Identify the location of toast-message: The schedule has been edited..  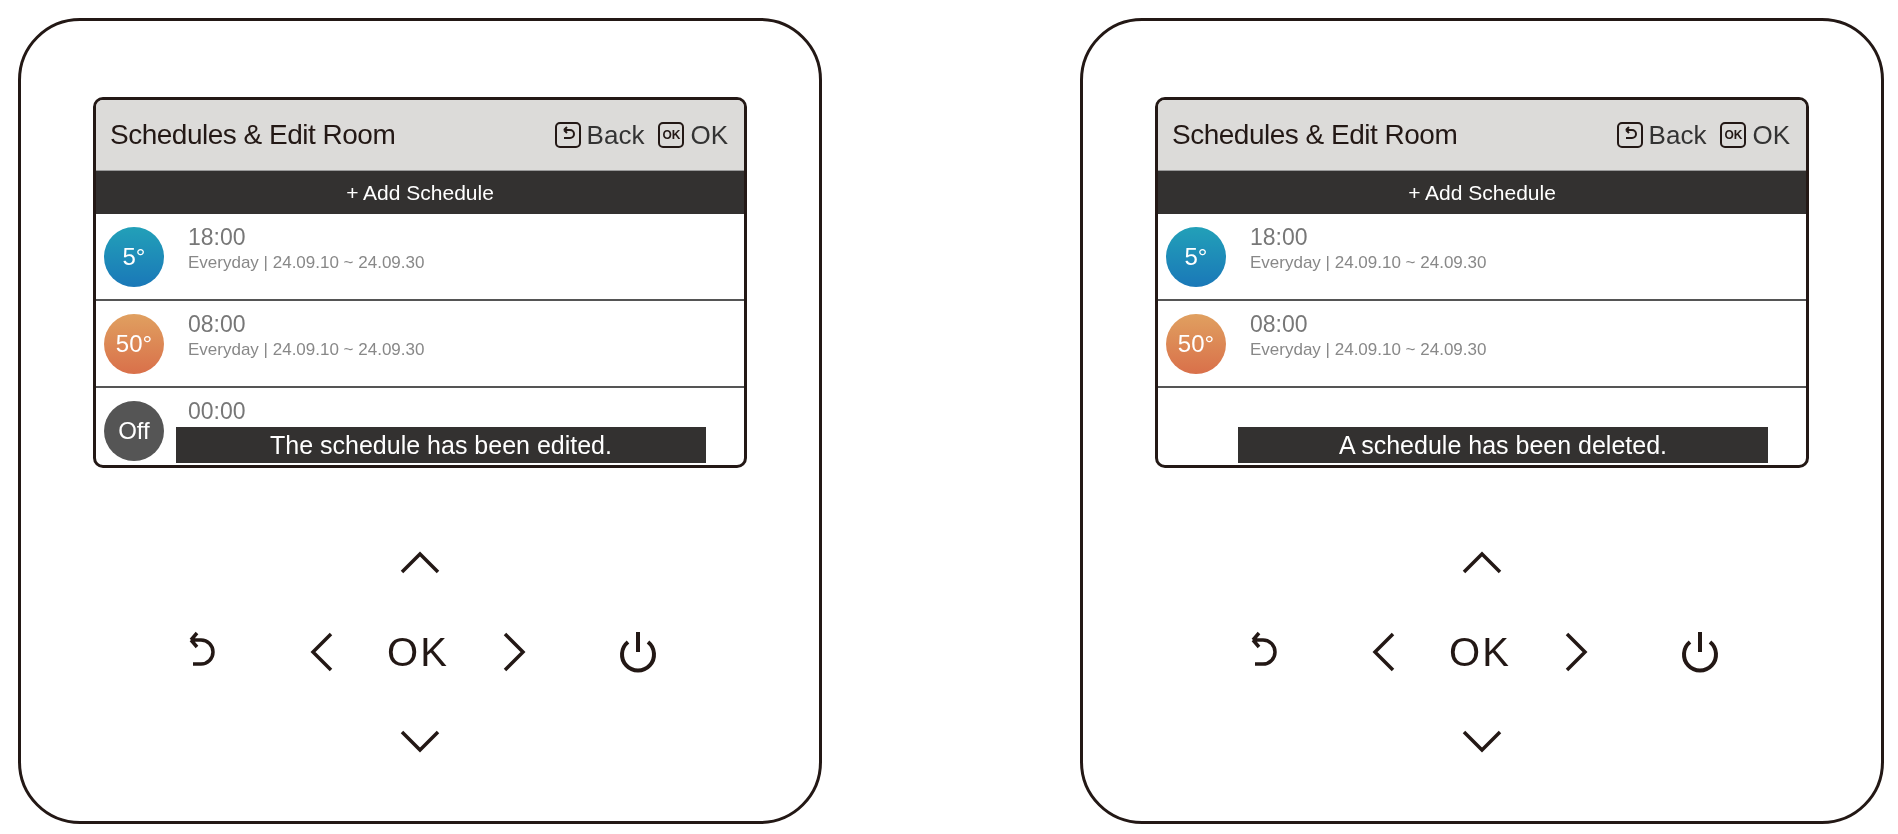
(441, 445).